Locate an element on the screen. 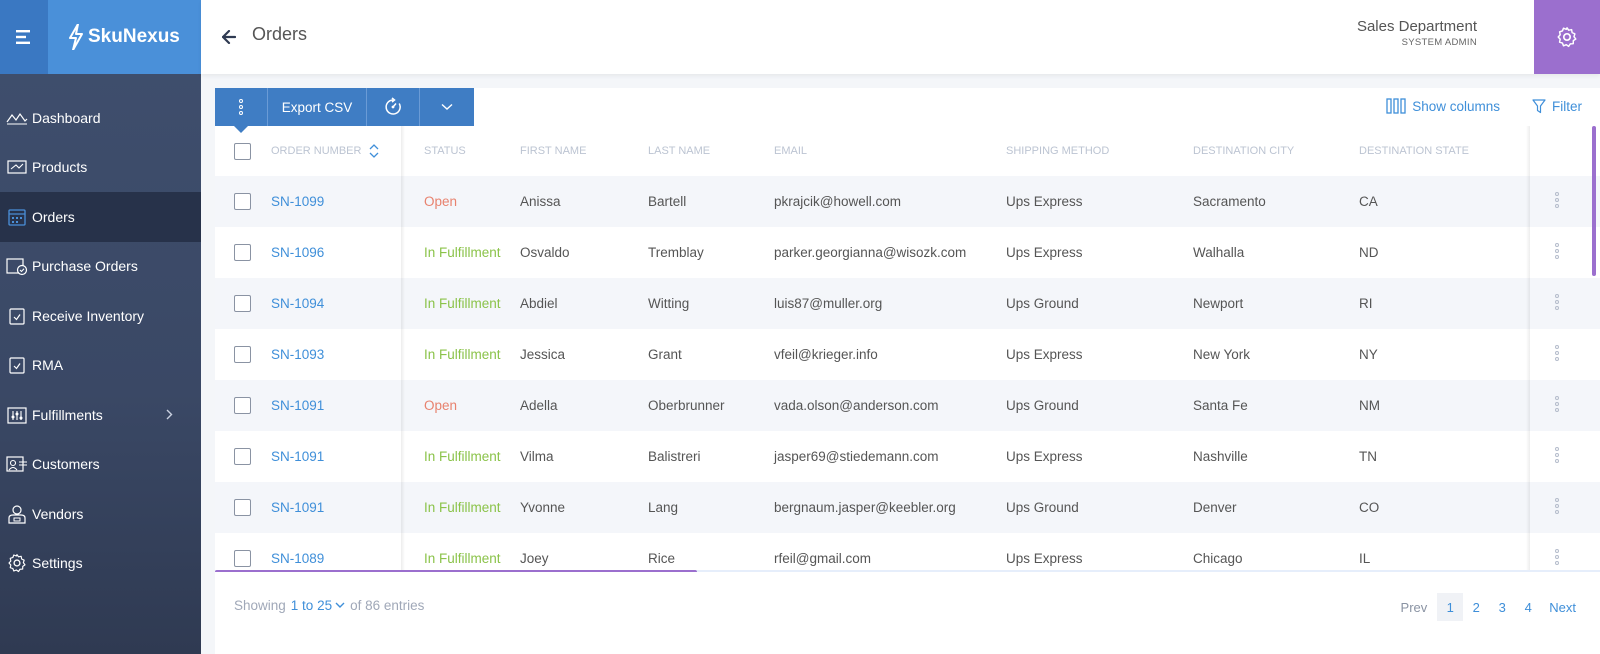 The width and height of the screenshot is (1600, 654). order-number-link: SN-1093 is located at coordinates (297, 354).